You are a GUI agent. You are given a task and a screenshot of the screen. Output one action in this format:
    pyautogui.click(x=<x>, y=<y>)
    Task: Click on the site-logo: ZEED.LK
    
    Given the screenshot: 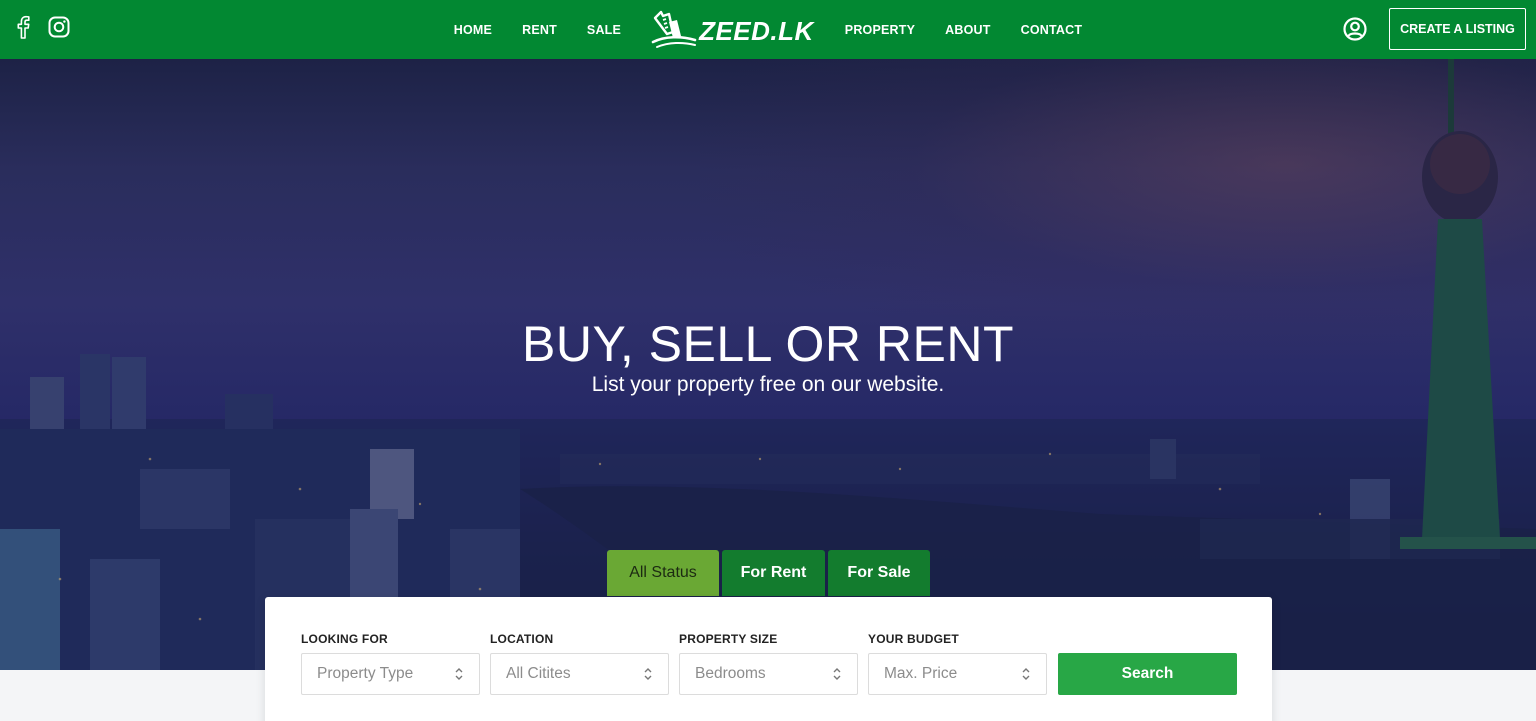 What is the action you would take?
    pyautogui.click(x=732, y=30)
    